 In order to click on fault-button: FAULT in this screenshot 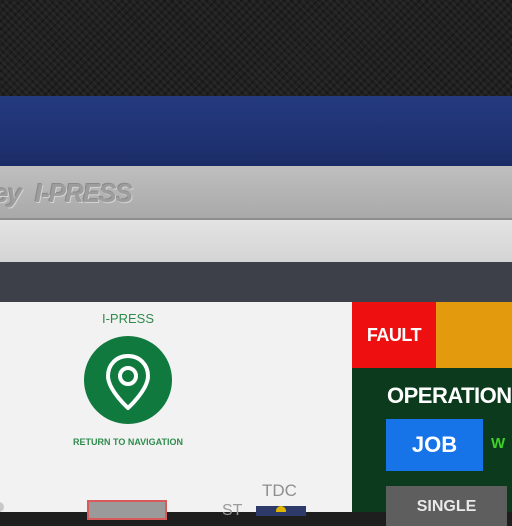, I will do `click(394, 335)`.